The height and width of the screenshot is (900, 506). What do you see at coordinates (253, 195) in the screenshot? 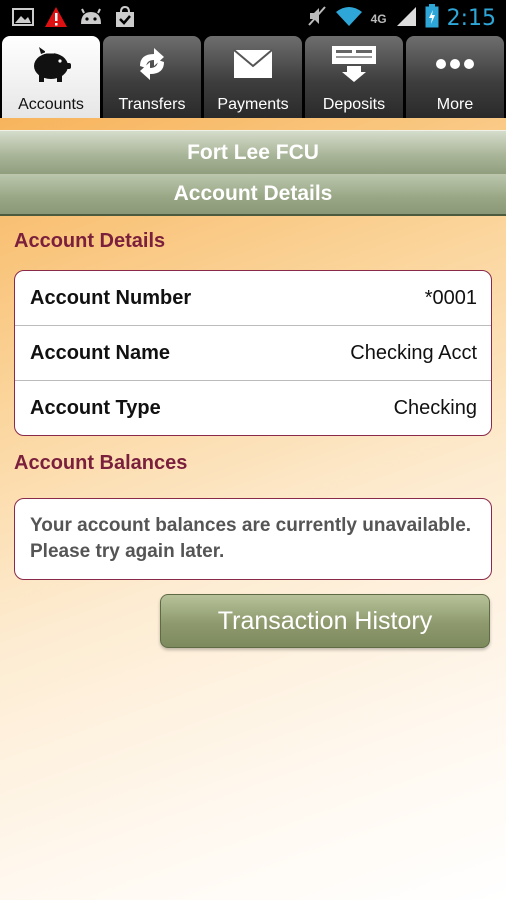
I see `page-title: Account Details` at bounding box center [253, 195].